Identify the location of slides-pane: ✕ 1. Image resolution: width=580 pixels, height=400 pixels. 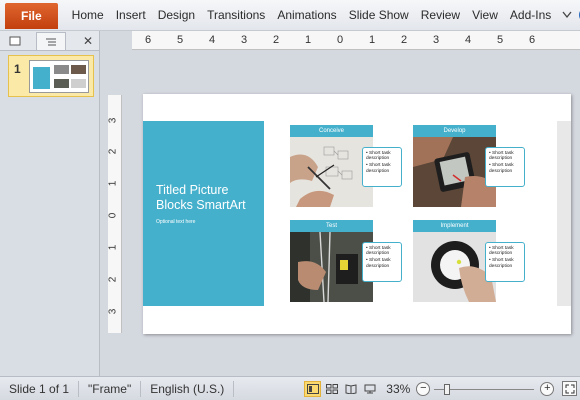
(50, 203).